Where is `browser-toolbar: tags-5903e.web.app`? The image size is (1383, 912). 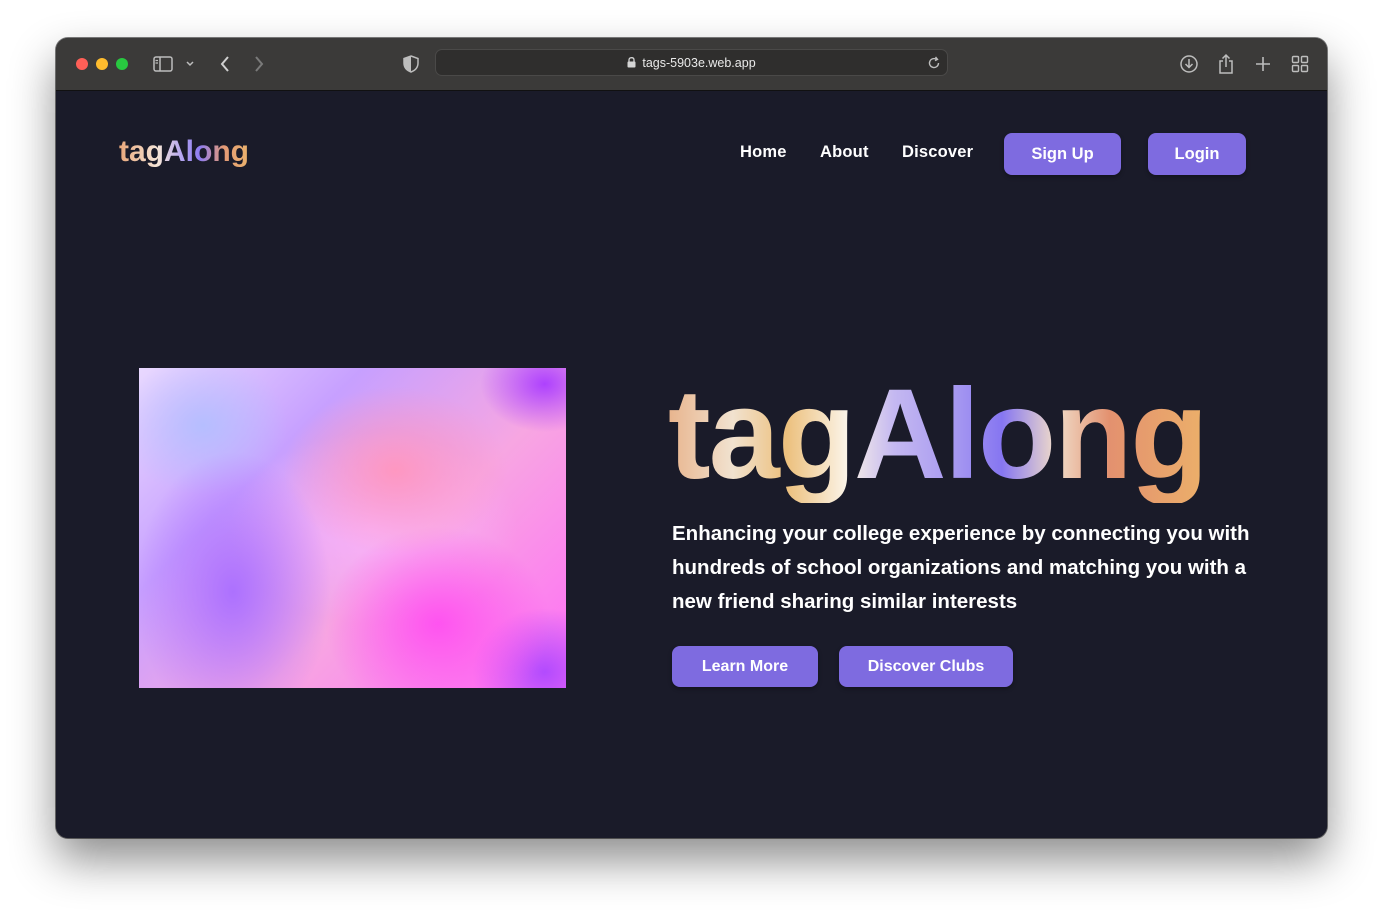
browser-toolbar: tags-5903e.web.app is located at coordinates (691, 64).